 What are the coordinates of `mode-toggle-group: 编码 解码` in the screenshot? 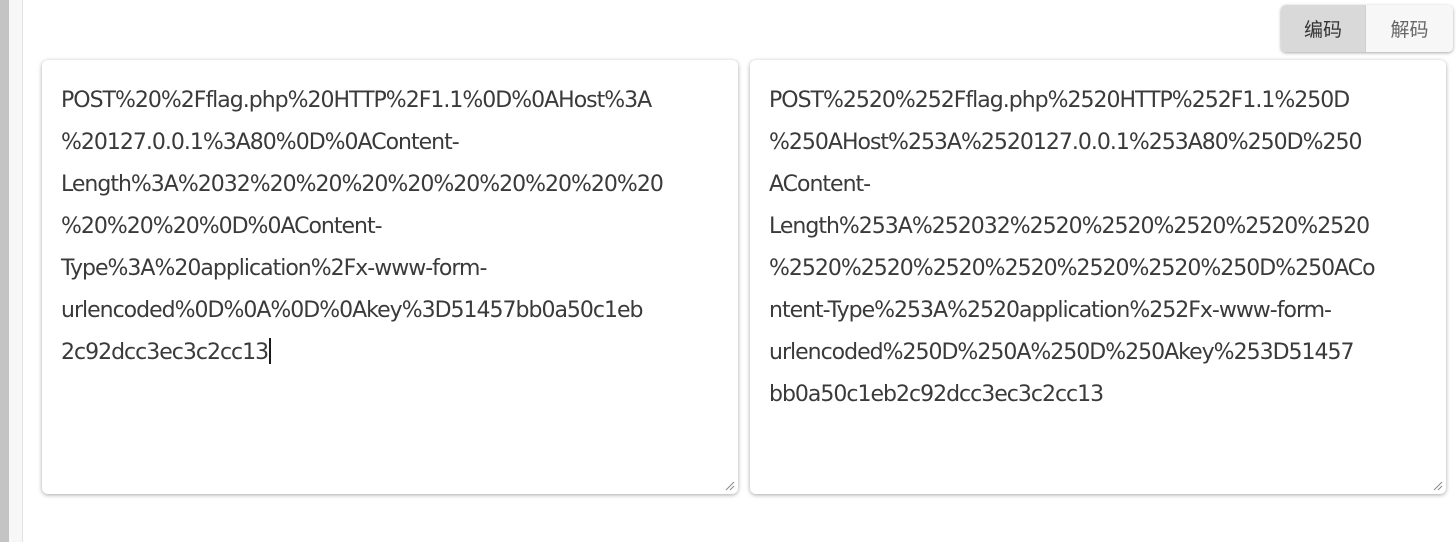 It's located at (1367, 28).